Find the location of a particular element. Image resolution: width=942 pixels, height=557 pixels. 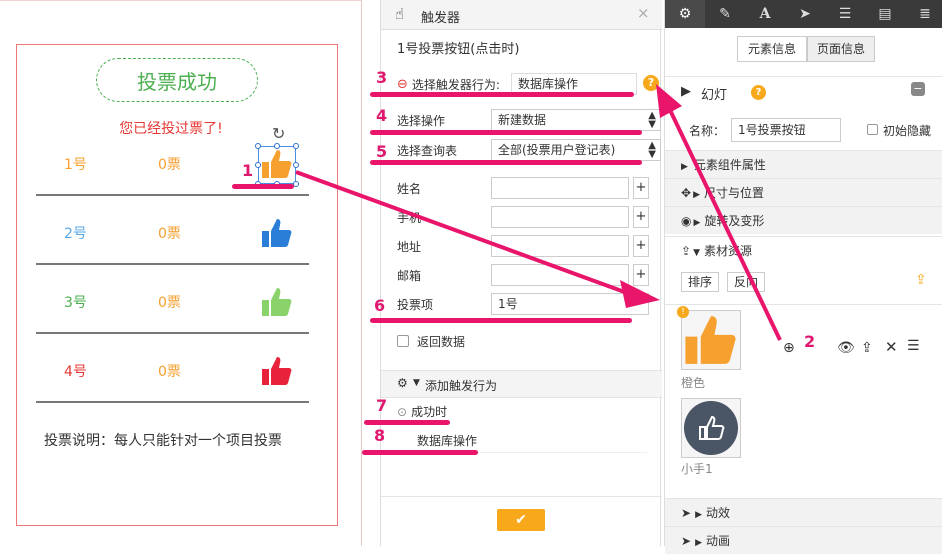

step-marker: 7 is located at coordinates (382, 405).